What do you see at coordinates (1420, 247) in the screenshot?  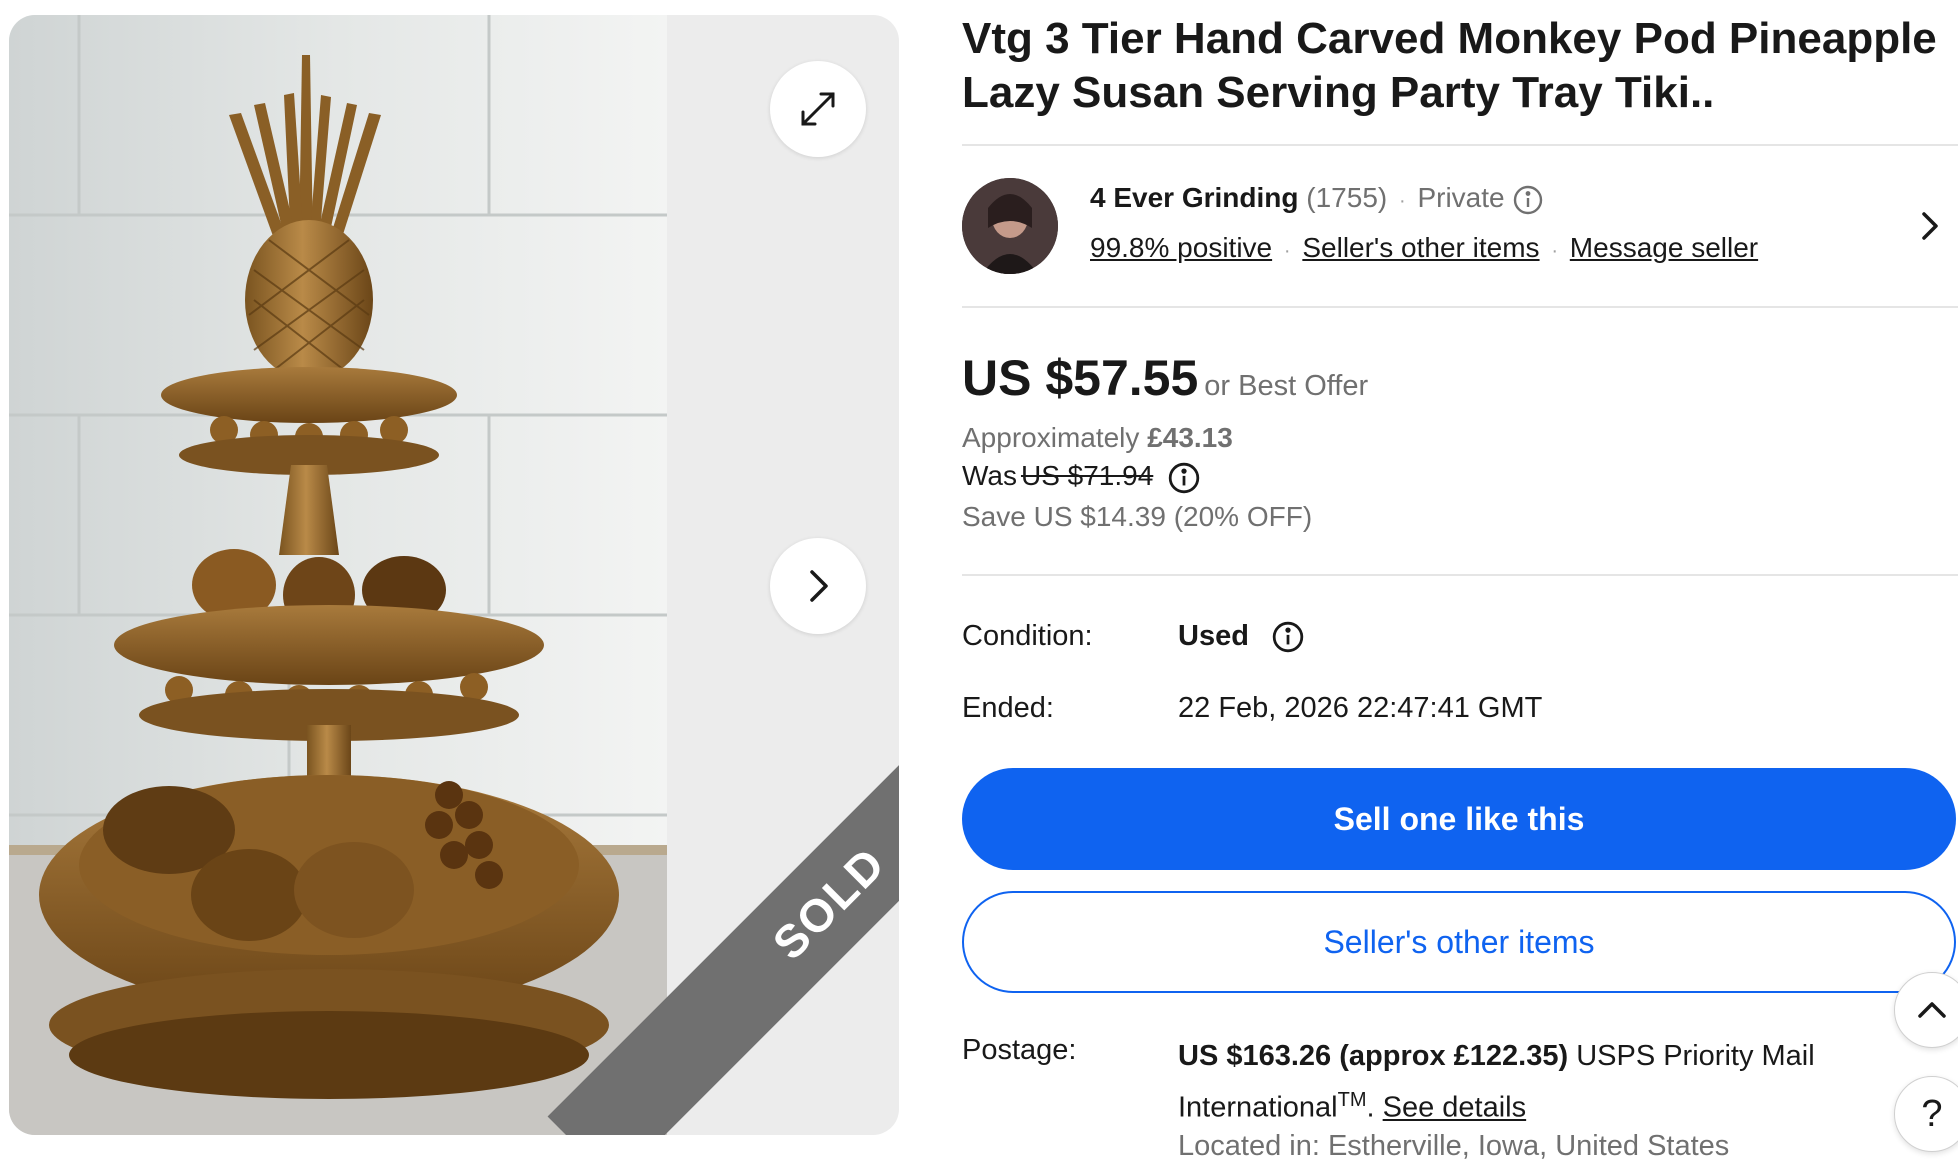 I see `seller-other-items-link: Seller's other items` at bounding box center [1420, 247].